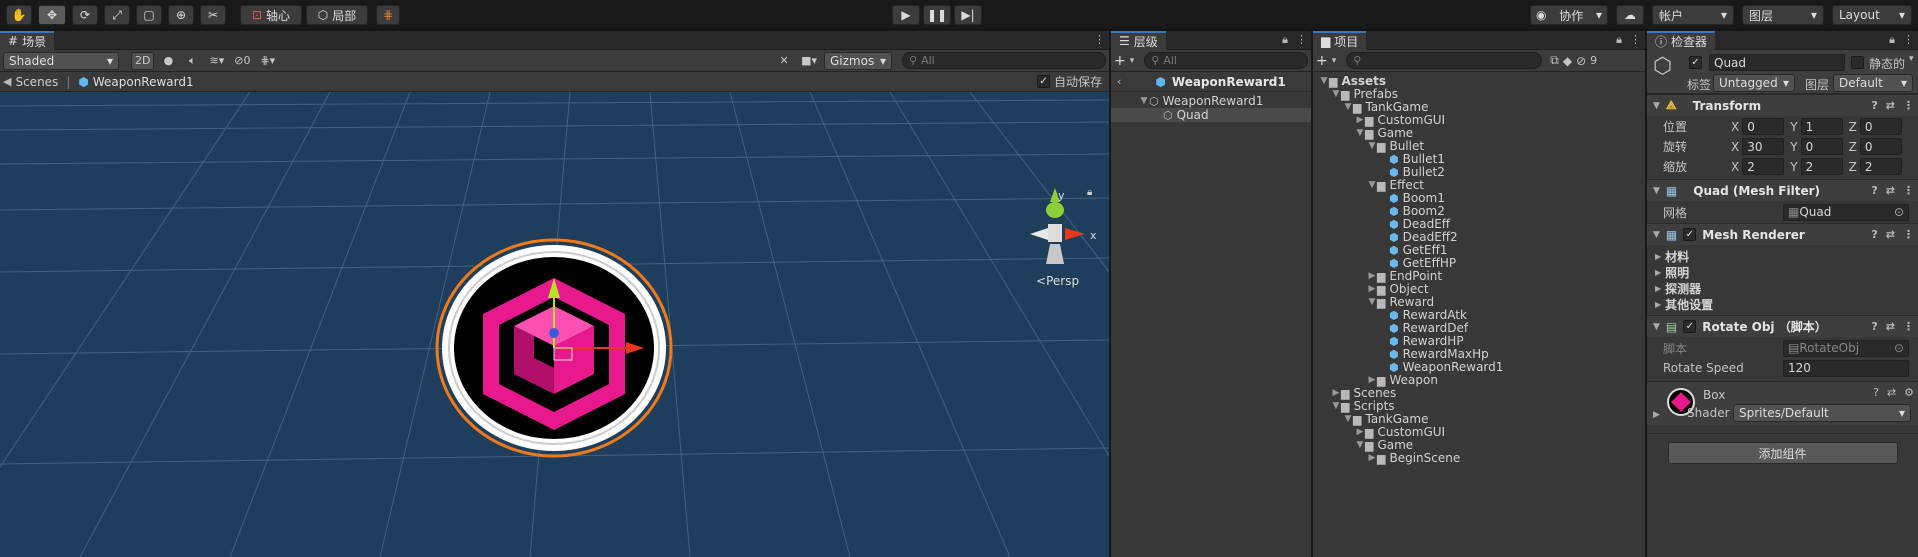 The image size is (1918, 557). What do you see at coordinates (388, 15) in the screenshot?
I see `grid-snap-button: ⋕` at bounding box center [388, 15].